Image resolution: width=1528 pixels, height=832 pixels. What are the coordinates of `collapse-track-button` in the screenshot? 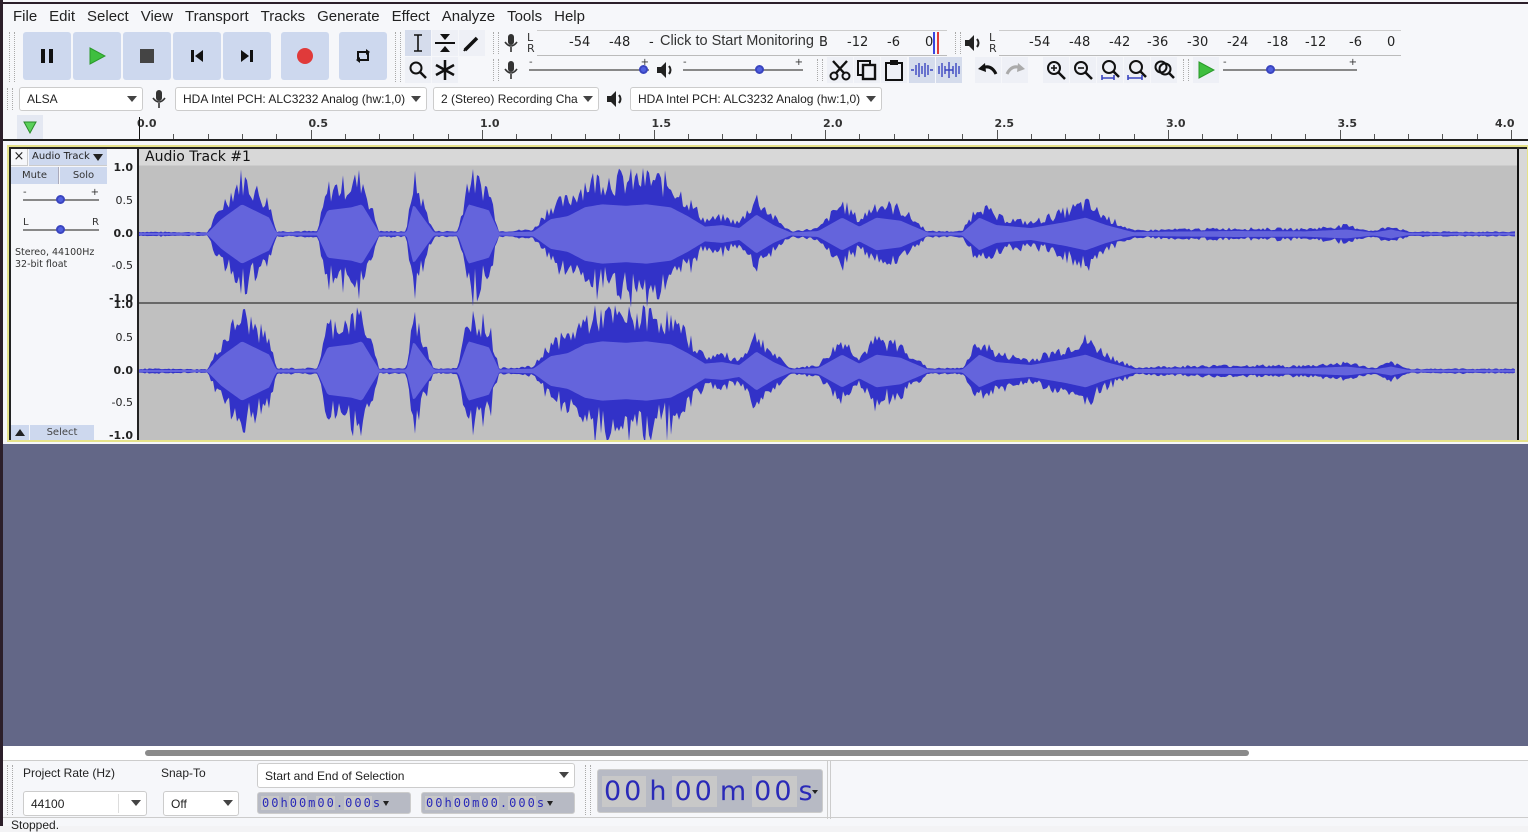 It's located at (20, 432).